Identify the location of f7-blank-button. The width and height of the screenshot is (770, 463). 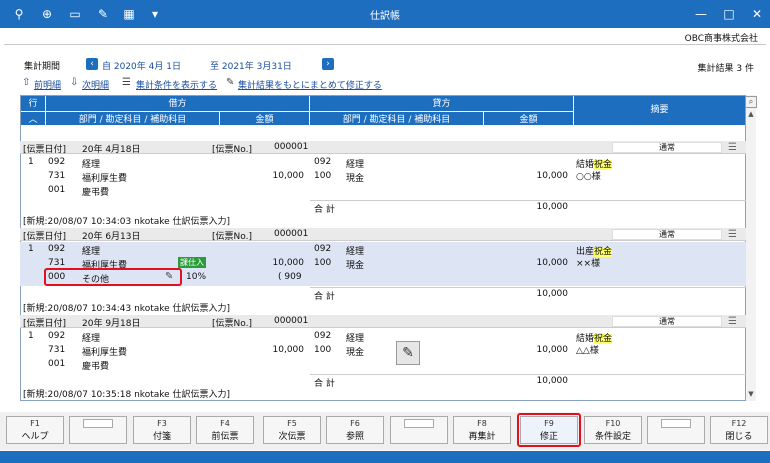
(419, 430).